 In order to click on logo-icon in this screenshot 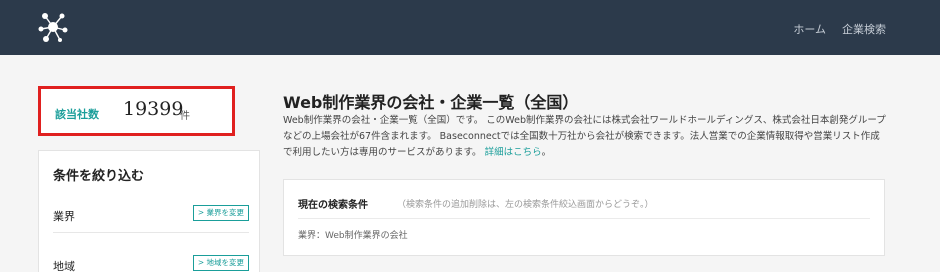, I will do `click(53, 27)`.